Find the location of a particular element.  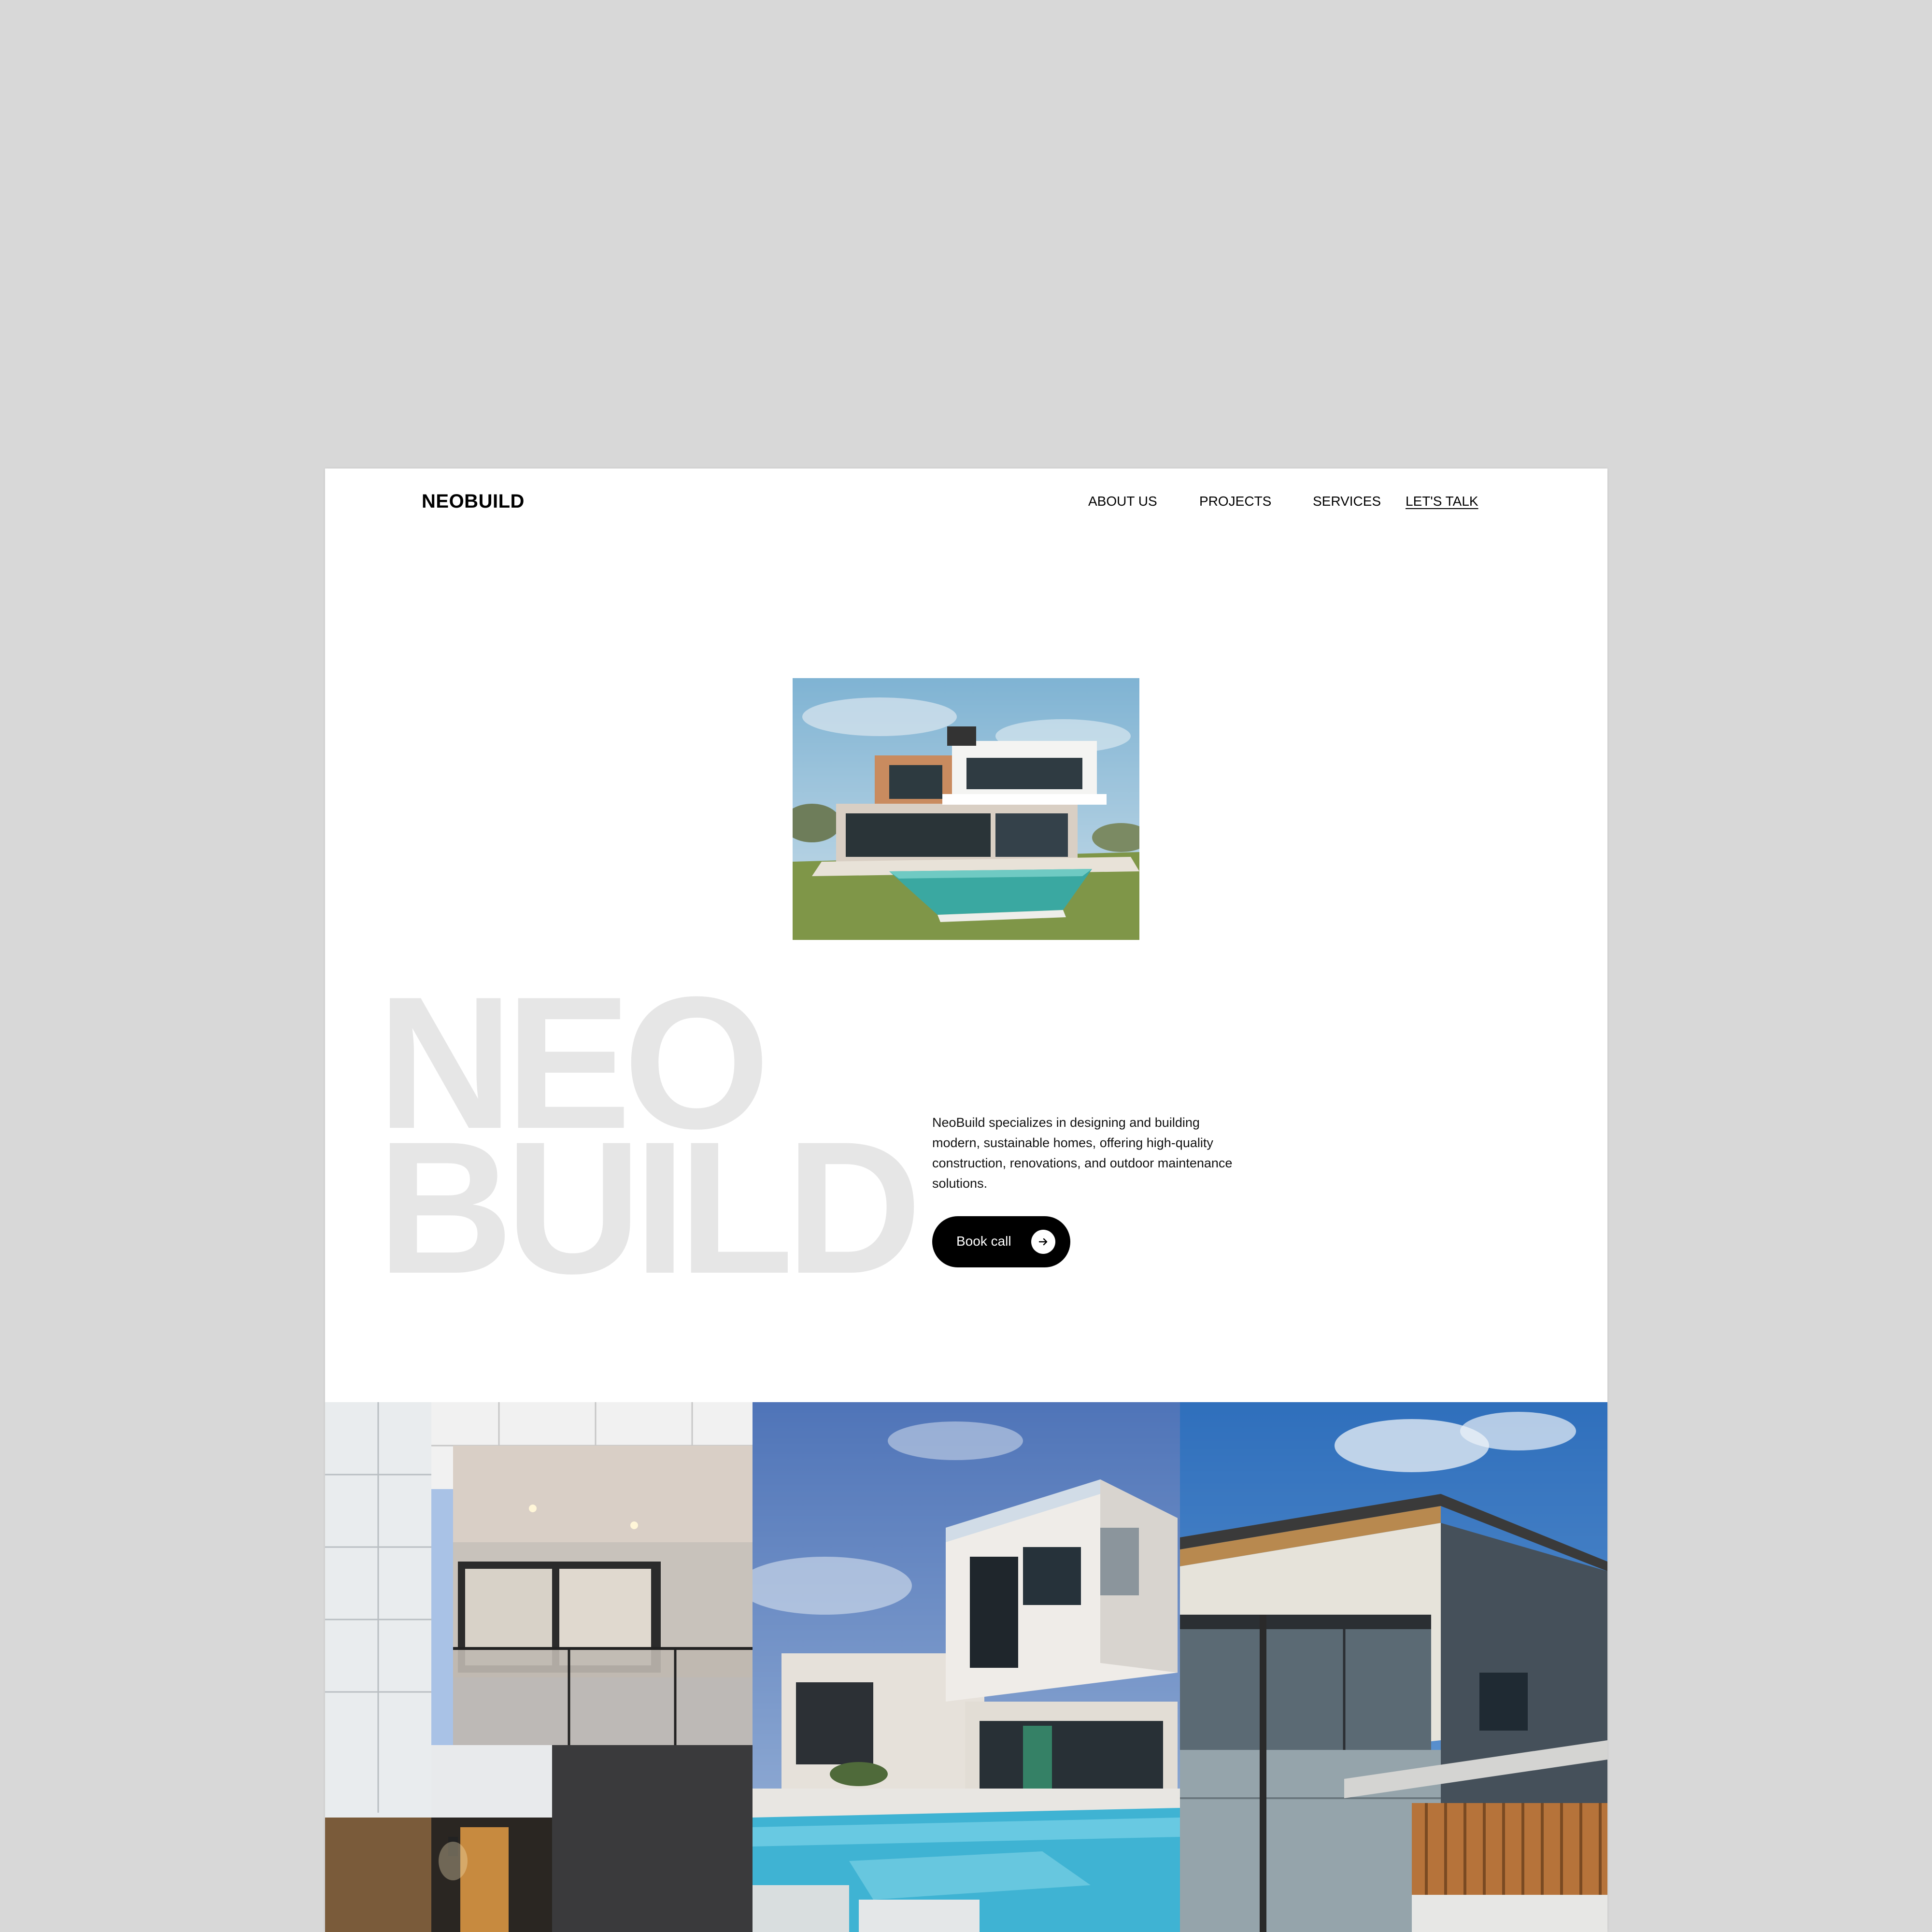

nav-about-us: ABOUT US is located at coordinates (1122, 502).